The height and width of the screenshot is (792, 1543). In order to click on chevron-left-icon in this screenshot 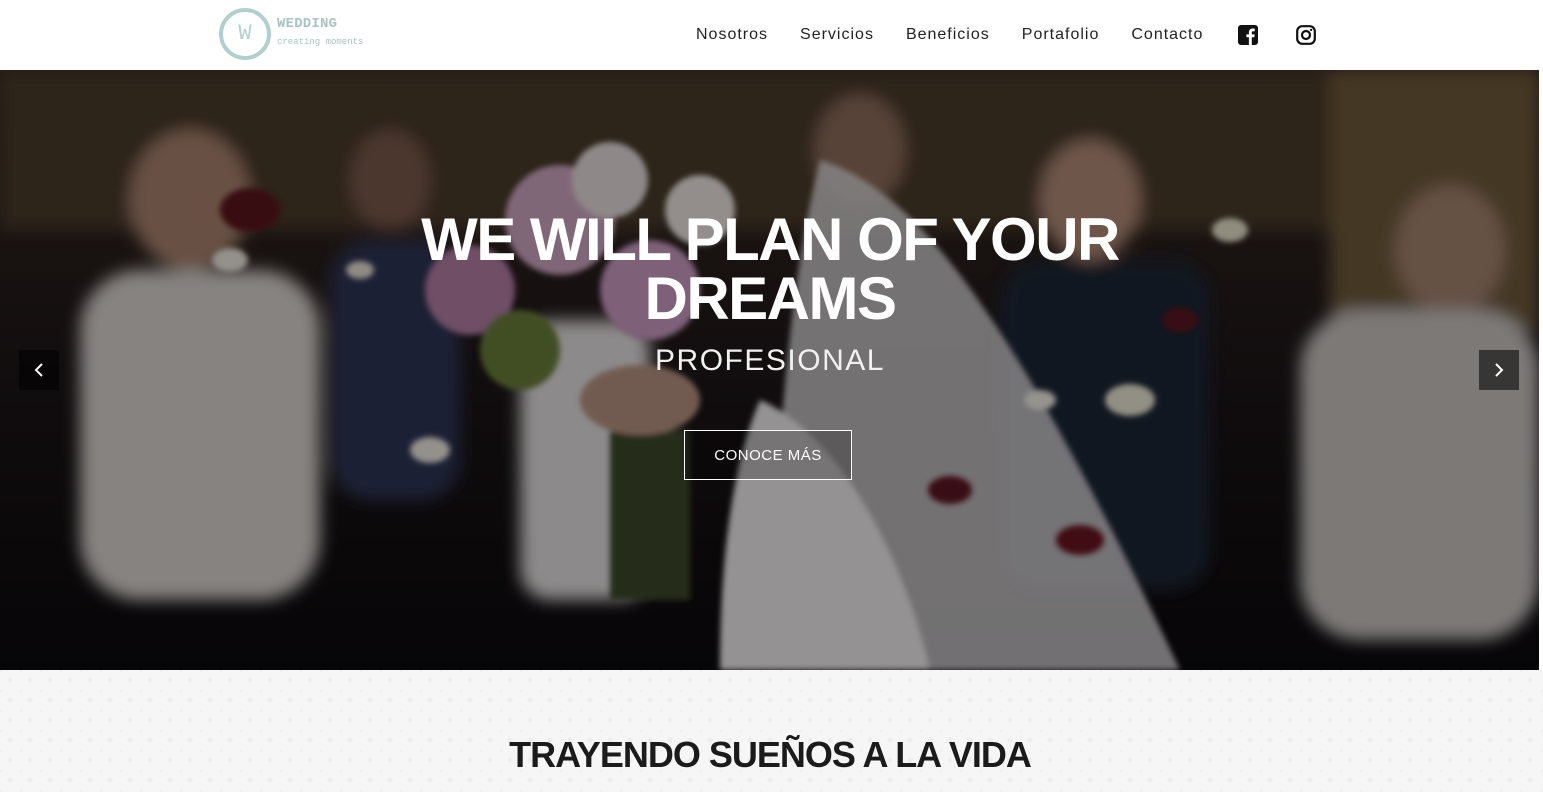, I will do `click(38, 370)`.